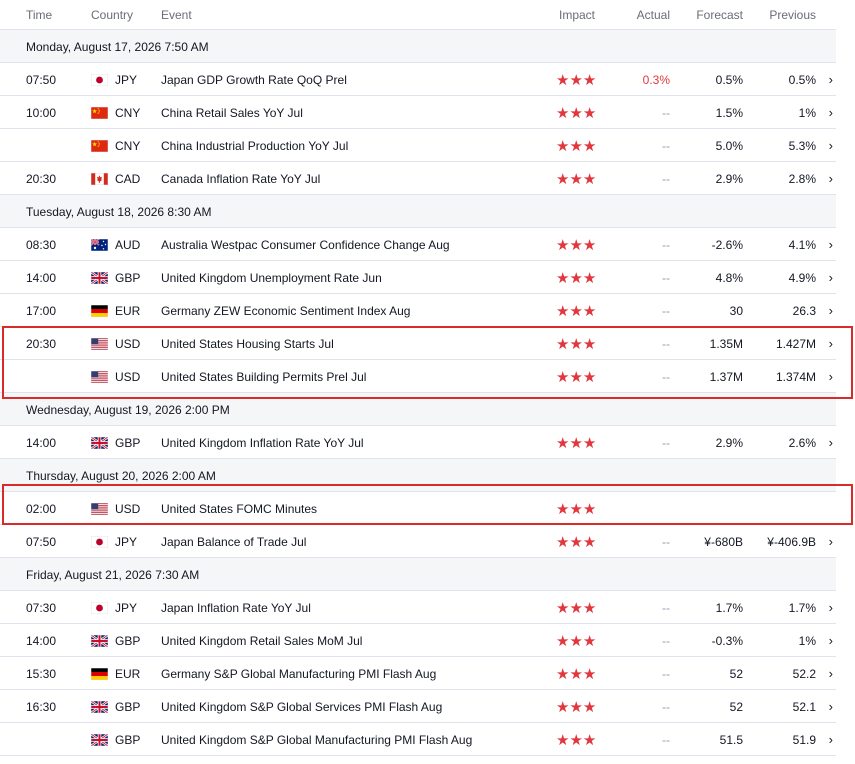 The width and height of the screenshot is (855, 764). I want to click on header-forecast: Forecast, so click(719, 15).